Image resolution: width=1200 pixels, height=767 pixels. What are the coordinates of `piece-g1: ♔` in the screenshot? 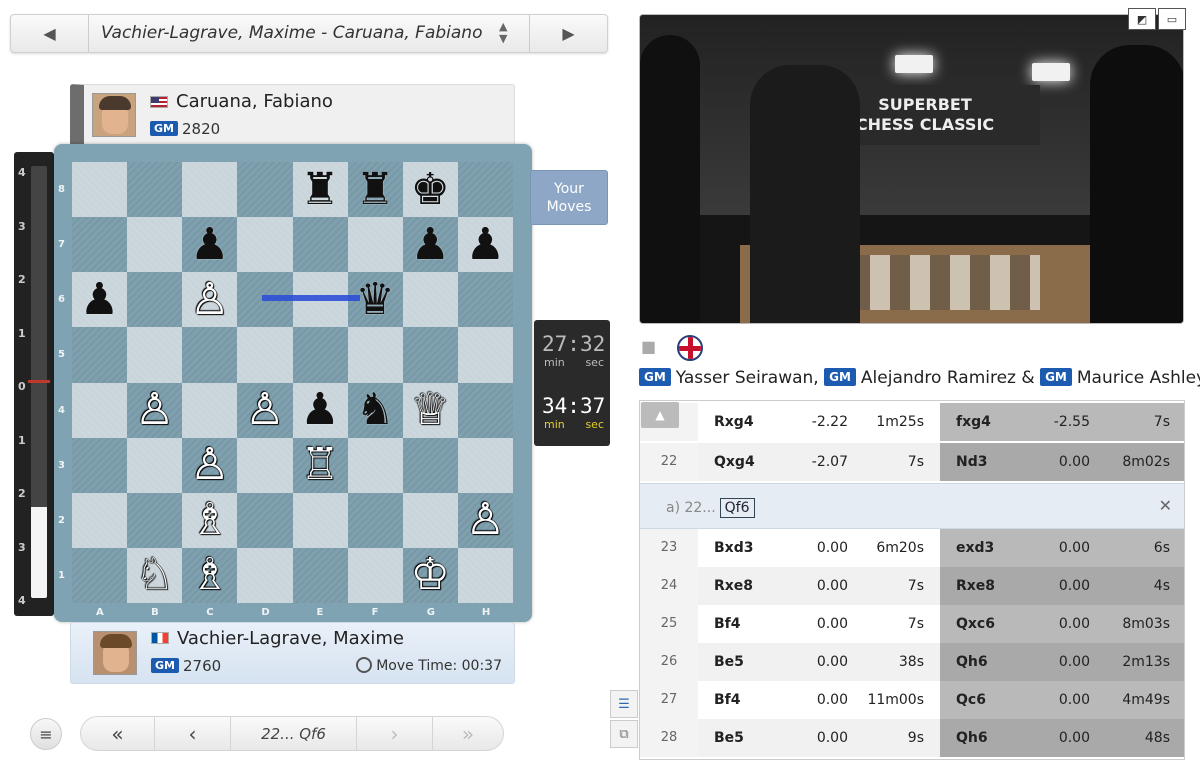 It's located at (430, 575).